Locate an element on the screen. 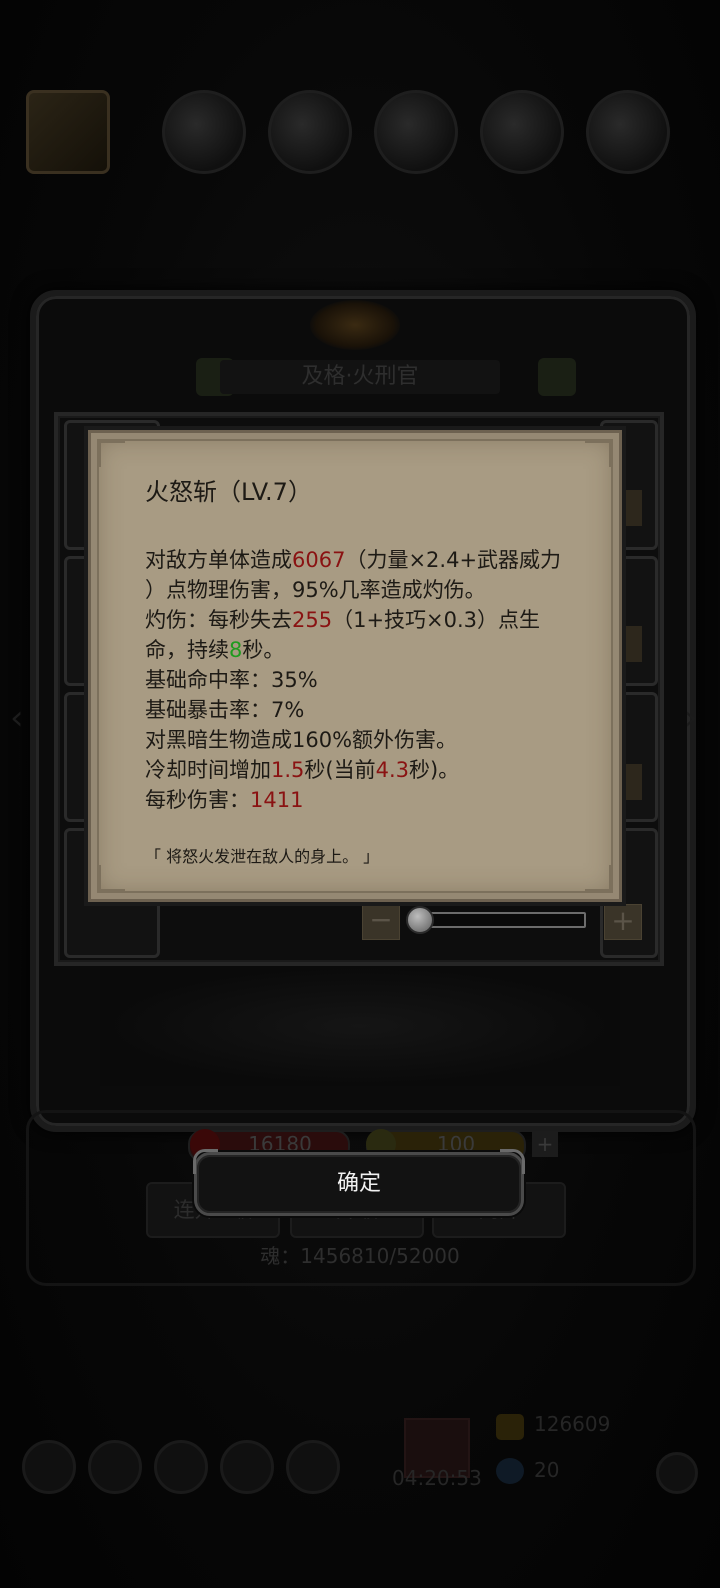  burn-value: 255 is located at coordinates (312, 620).